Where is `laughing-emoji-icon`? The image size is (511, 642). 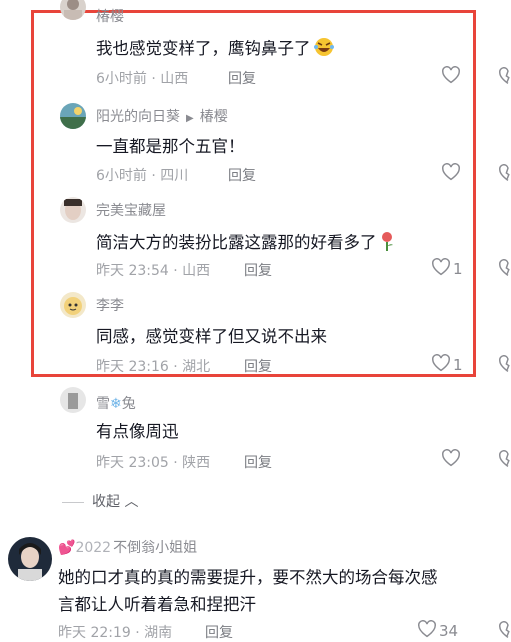
laughing-emoji-icon is located at coordinates (324, 49).